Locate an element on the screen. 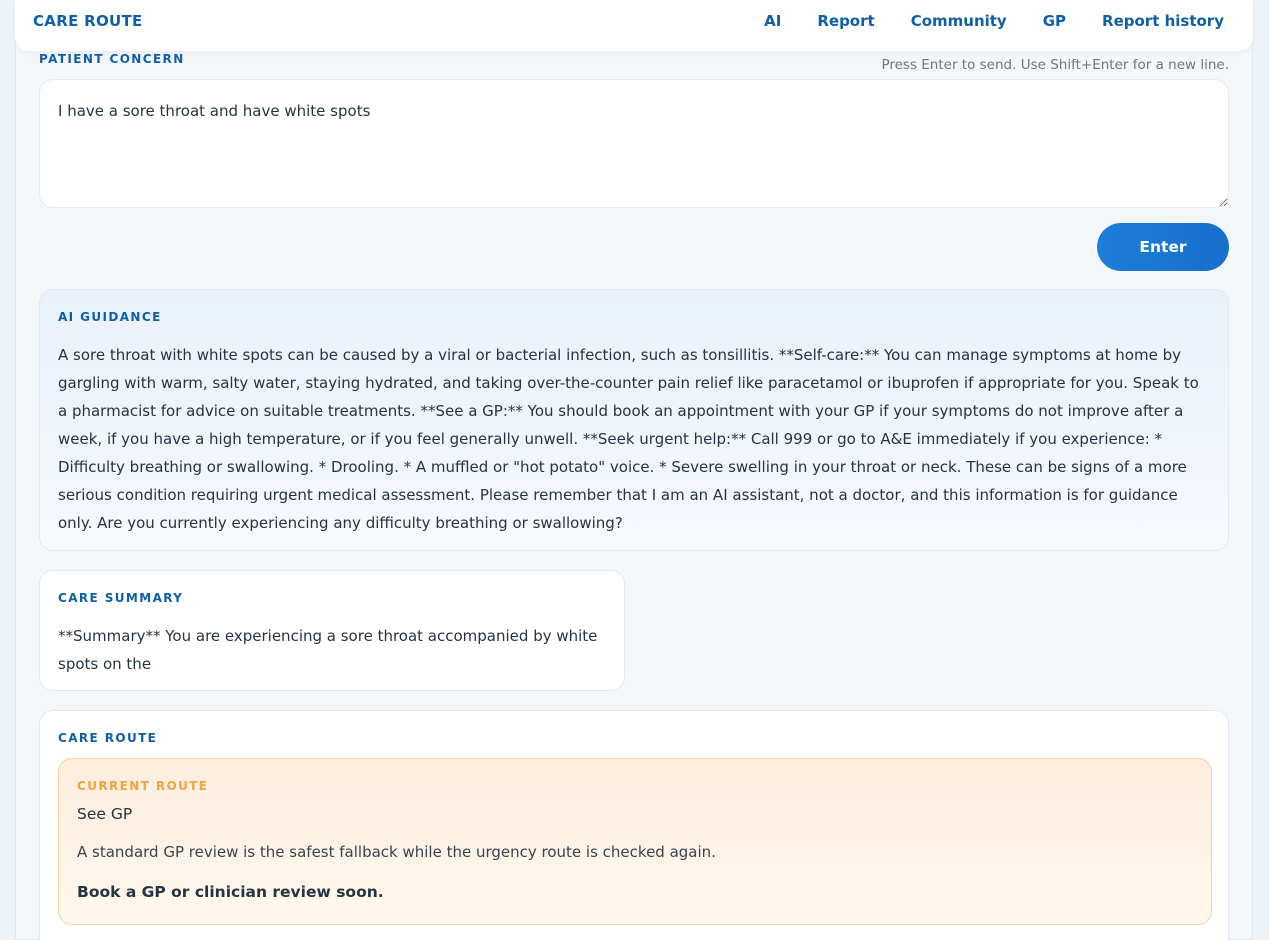 Image resolution: width=1269 pixels, height=940 pixels. enter-button: Enter is located at coordinates (1163, 247).